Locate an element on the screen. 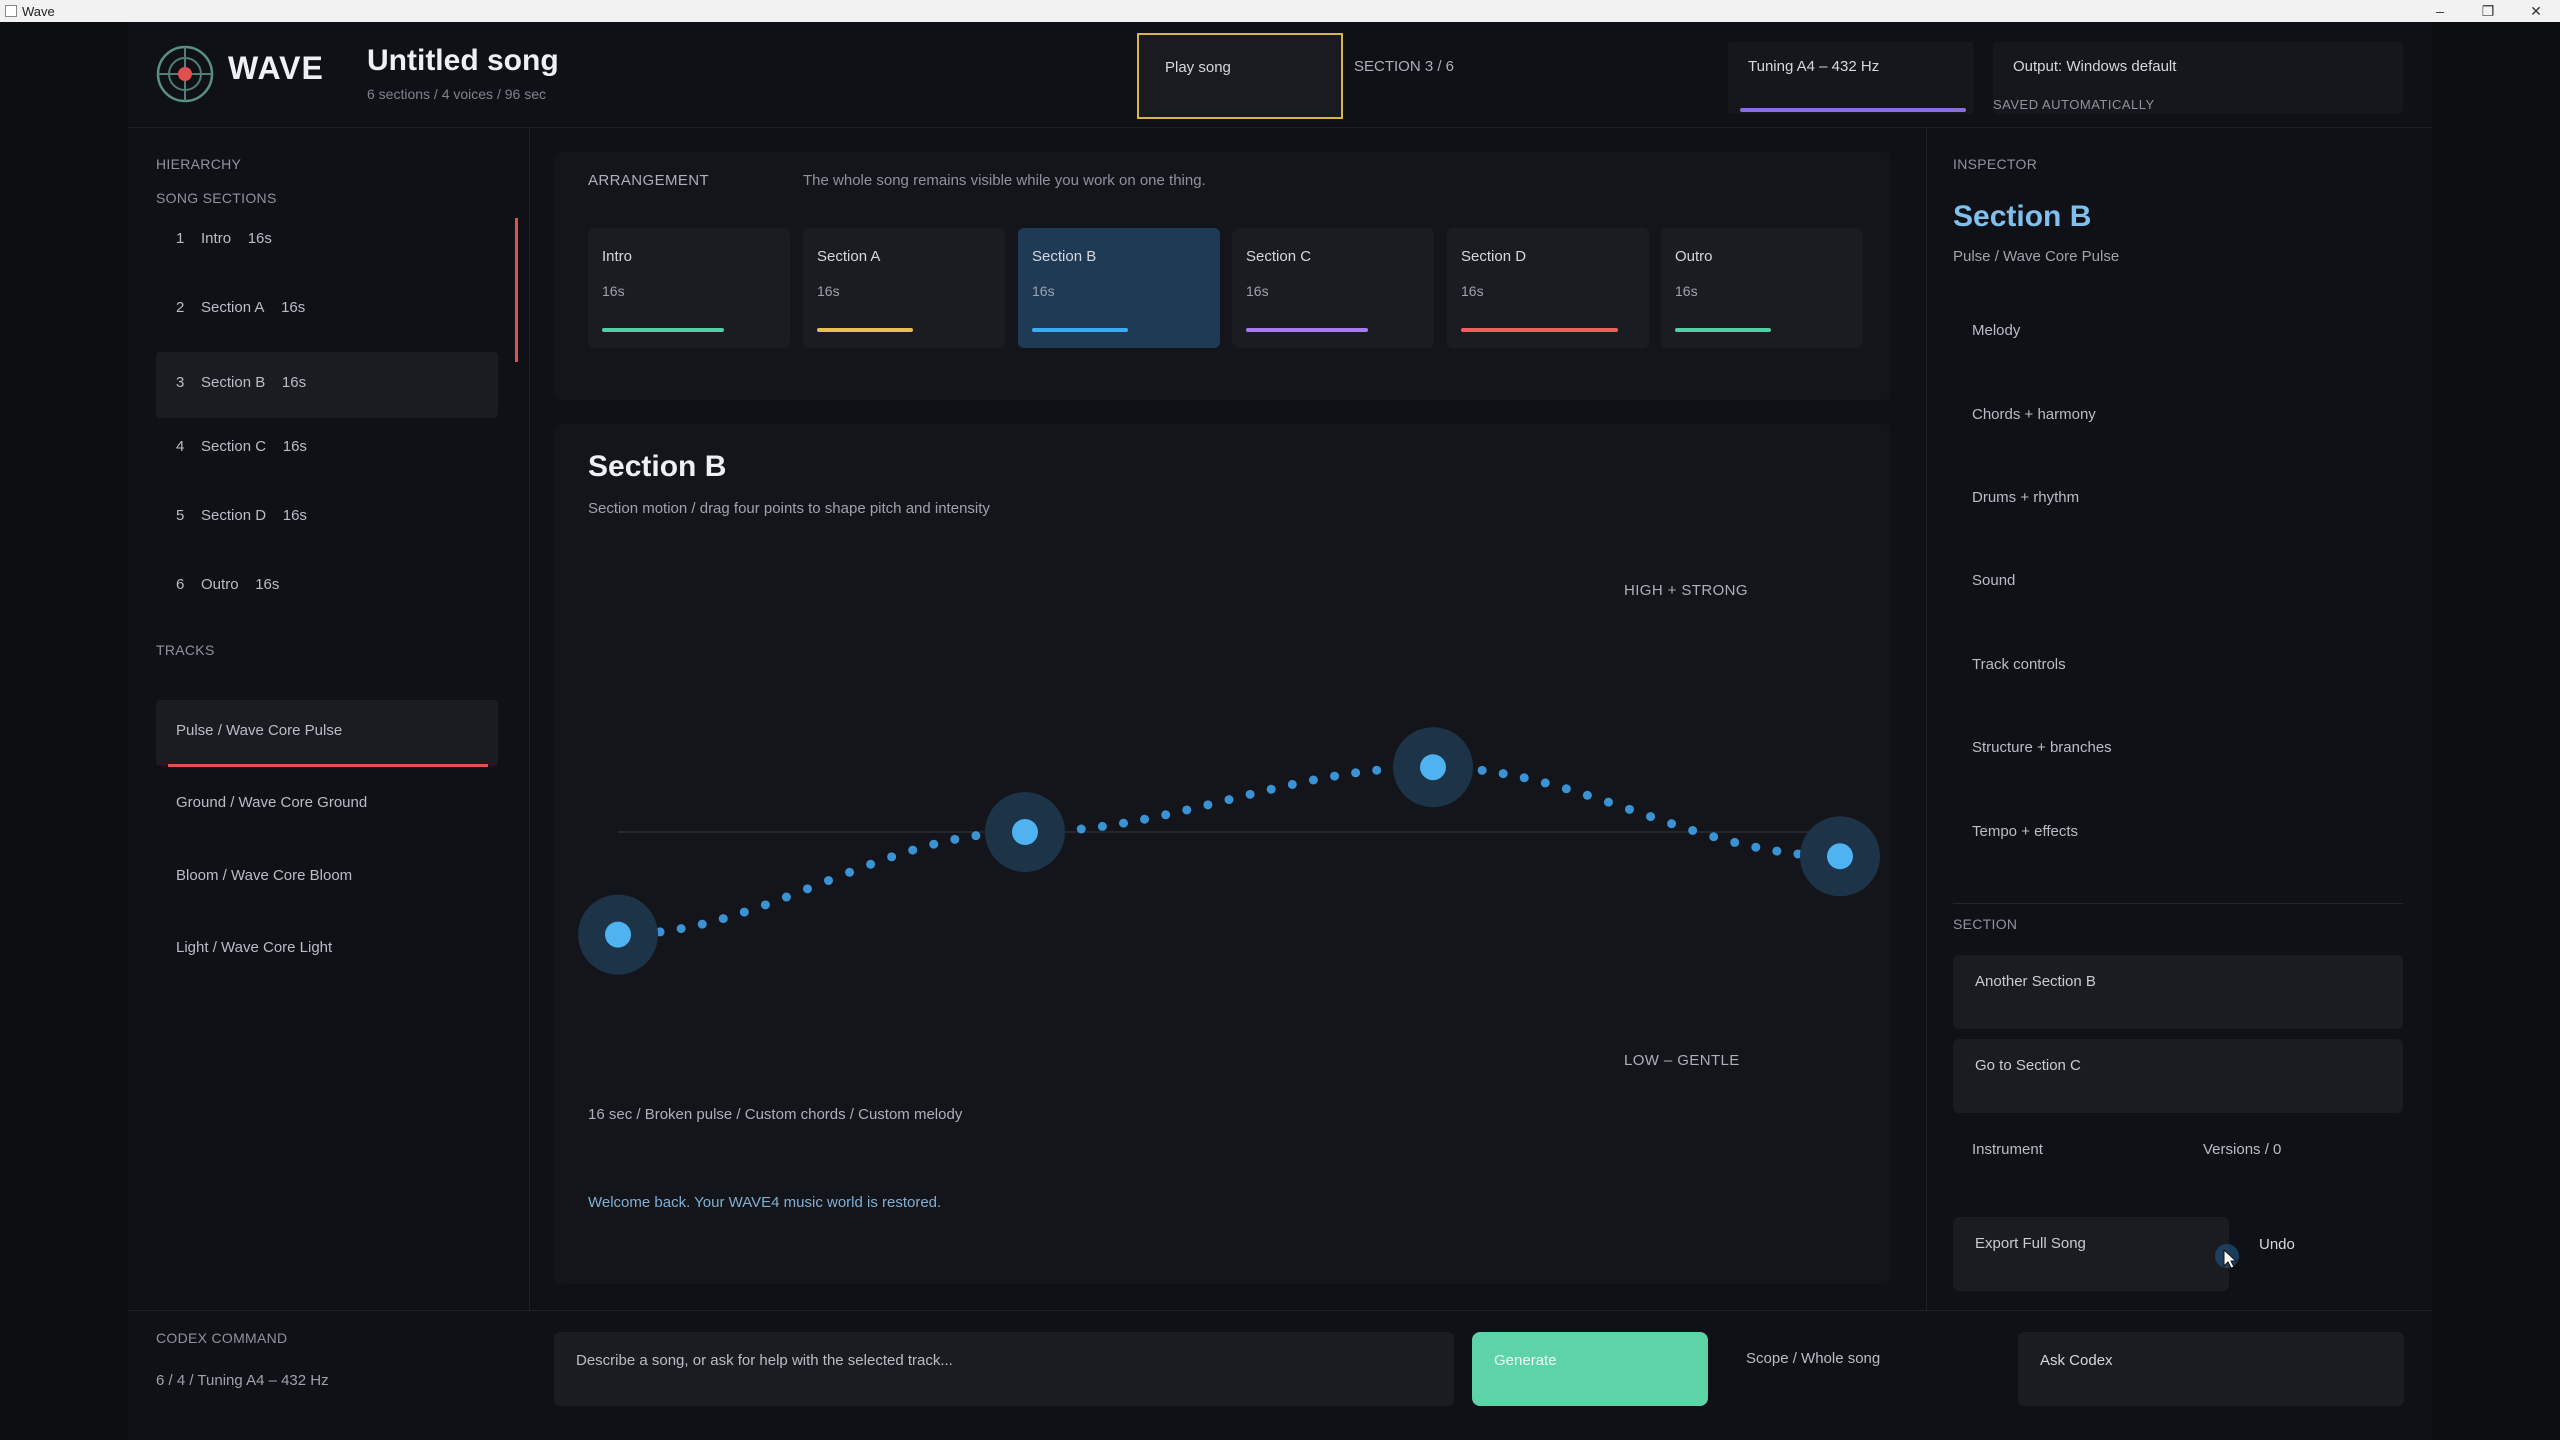 The width and height of the screenshot is (2560, 1440). song-title: Untitled song is located at coordinates (463, 61).